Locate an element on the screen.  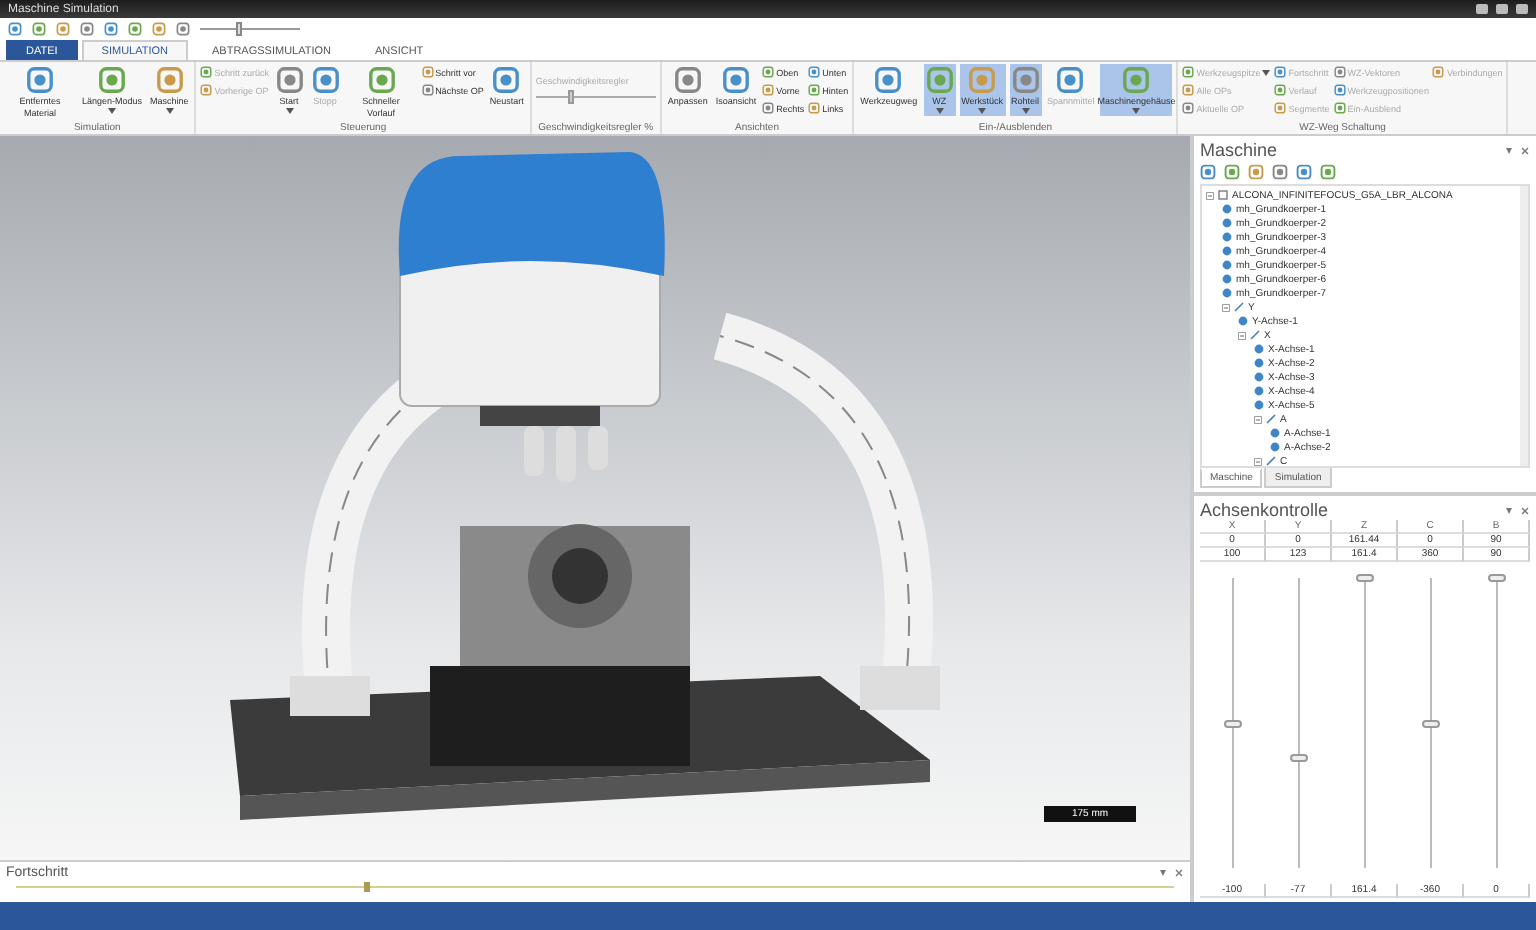
minimize-button is located at coordinates (1482, 9).